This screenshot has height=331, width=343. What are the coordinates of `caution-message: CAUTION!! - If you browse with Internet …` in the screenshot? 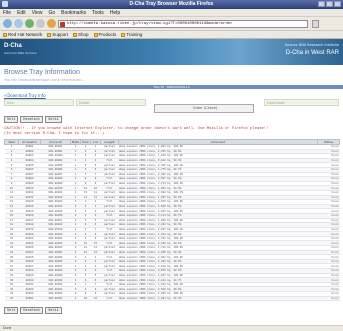 It's located at (136, 132).